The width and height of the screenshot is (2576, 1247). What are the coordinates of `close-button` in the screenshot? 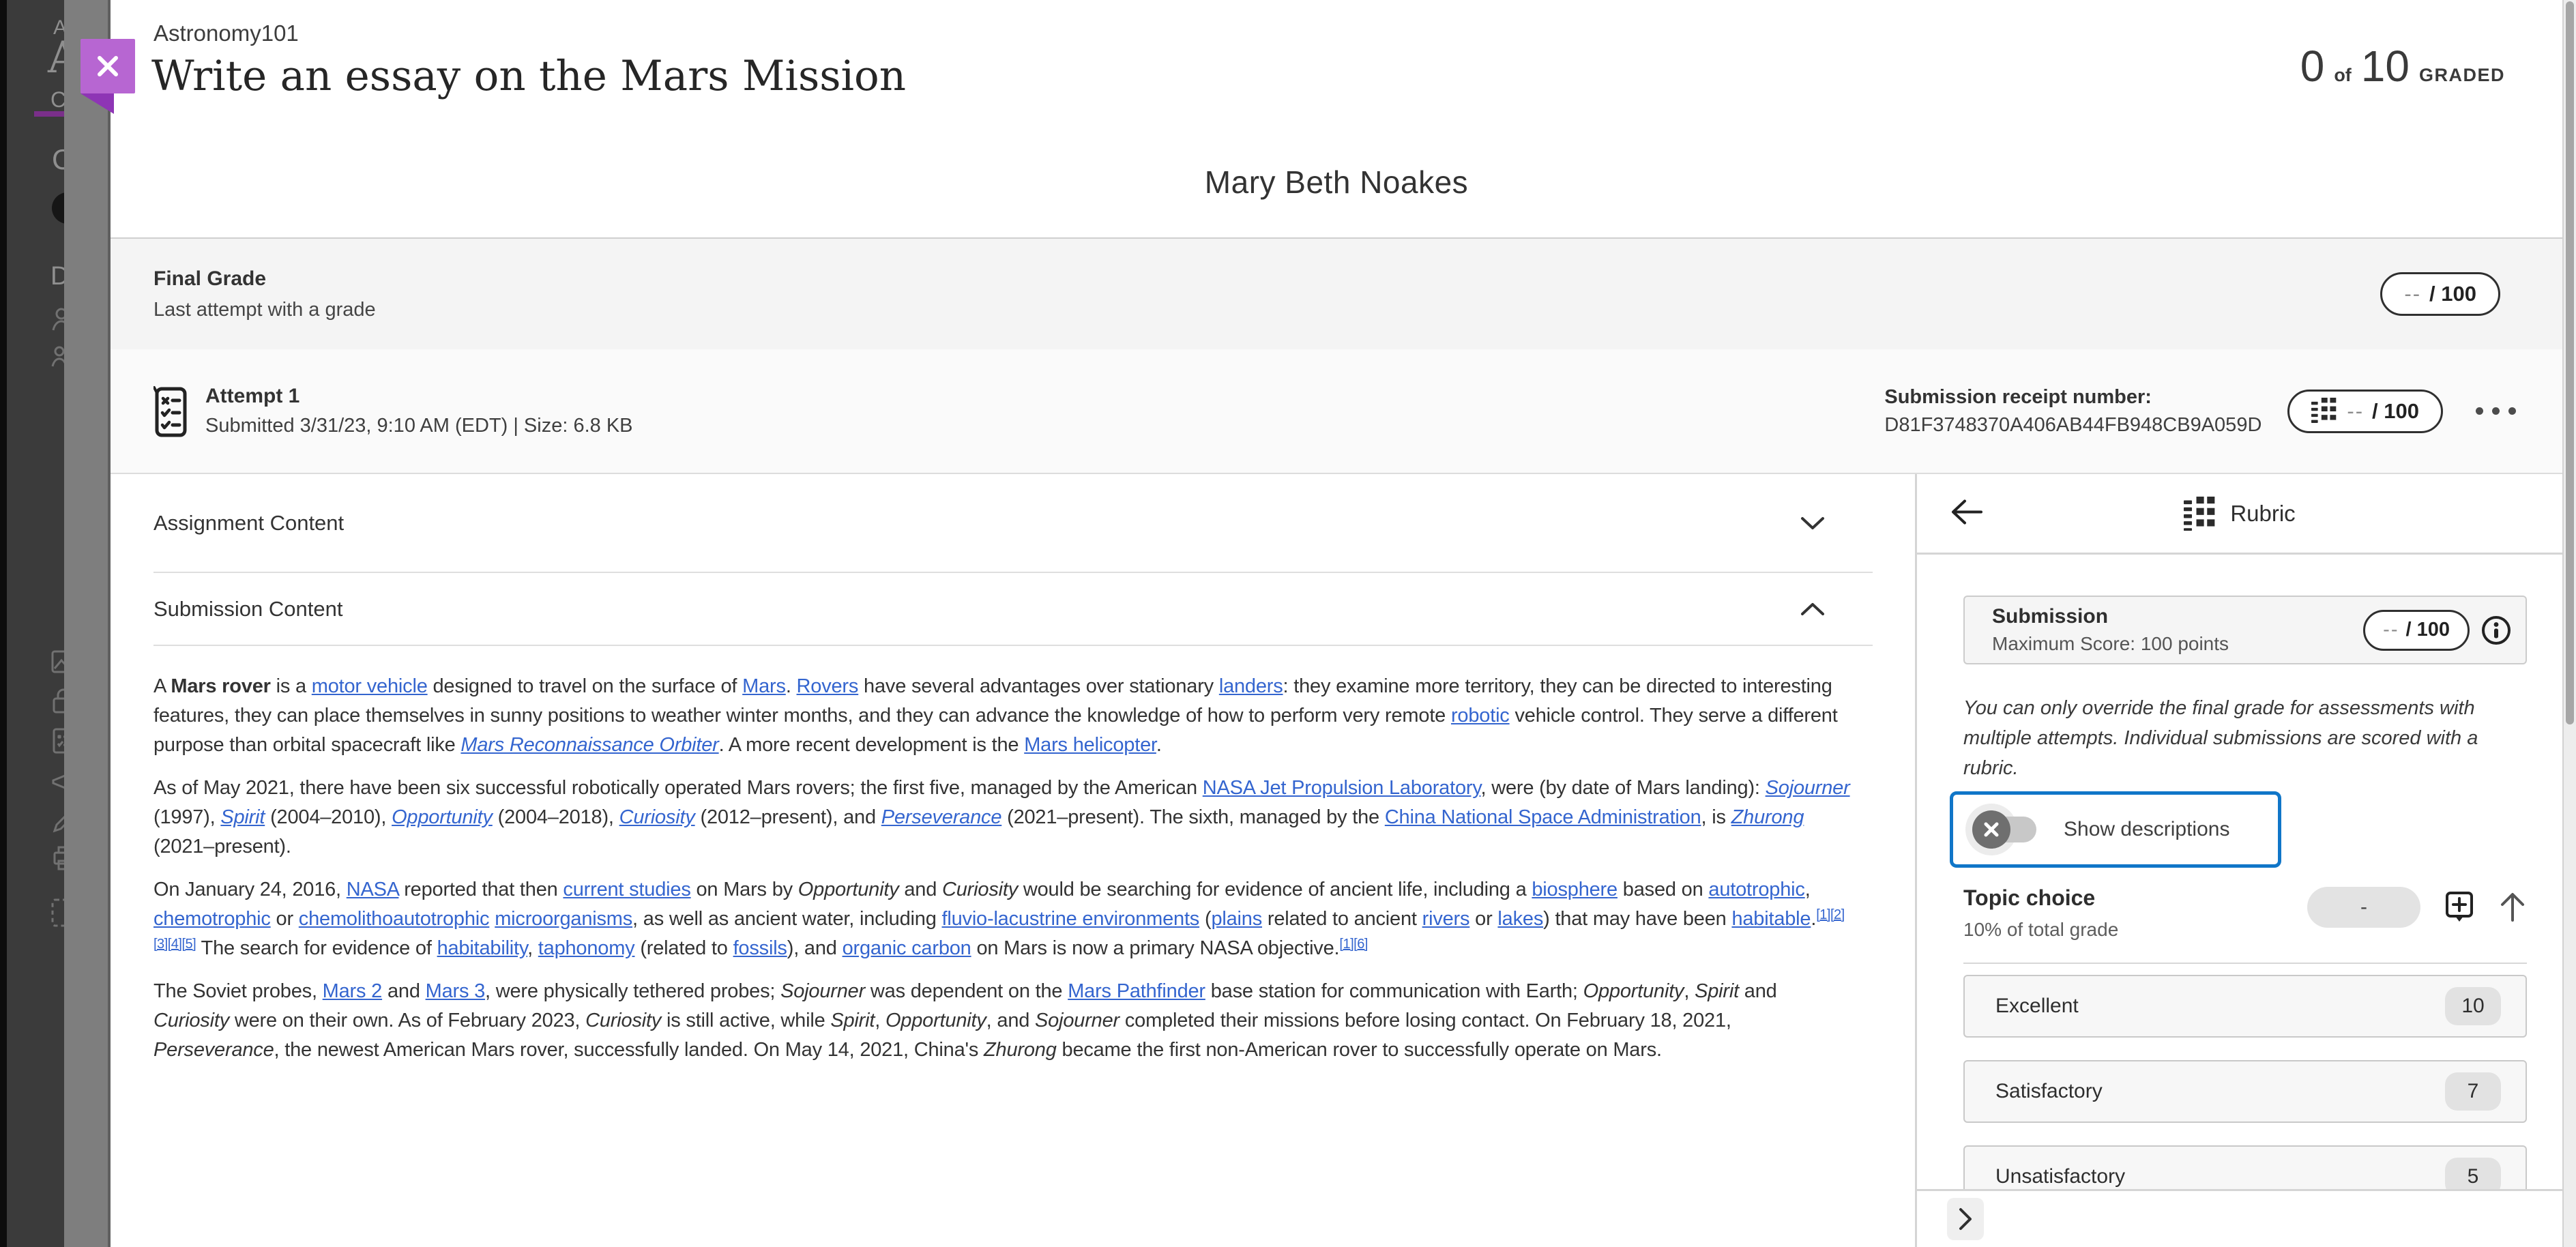 It's located at (107, 66).